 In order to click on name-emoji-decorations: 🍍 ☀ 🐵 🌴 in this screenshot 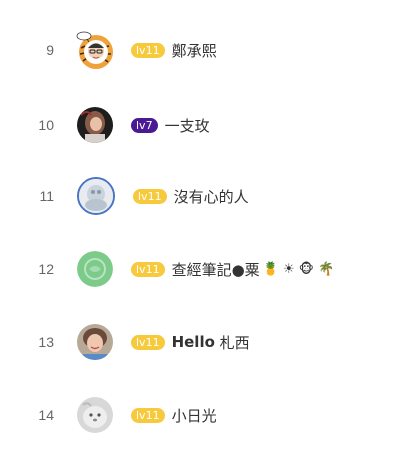, I will do `click(298, 269)`.